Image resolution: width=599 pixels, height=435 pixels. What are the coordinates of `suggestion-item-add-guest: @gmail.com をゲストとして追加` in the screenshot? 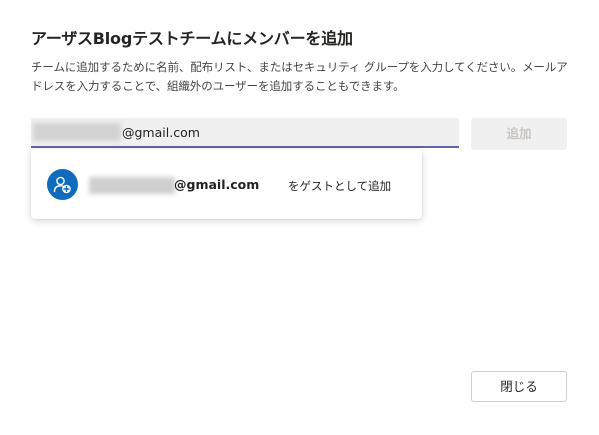 It's located at (226, 184).